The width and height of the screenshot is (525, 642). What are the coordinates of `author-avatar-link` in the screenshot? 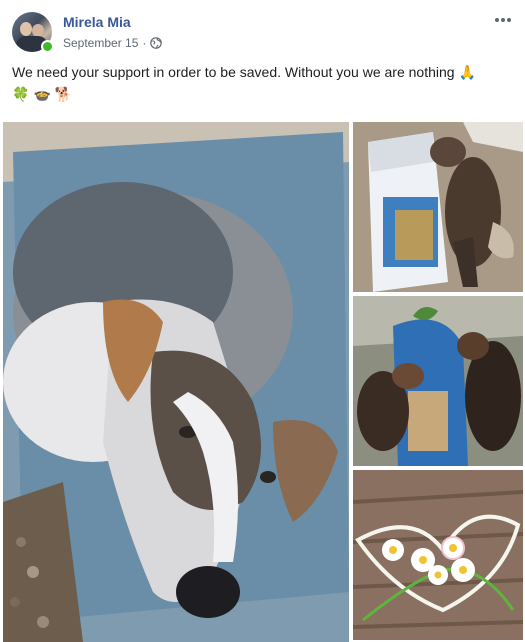 It's located at (33, 32).